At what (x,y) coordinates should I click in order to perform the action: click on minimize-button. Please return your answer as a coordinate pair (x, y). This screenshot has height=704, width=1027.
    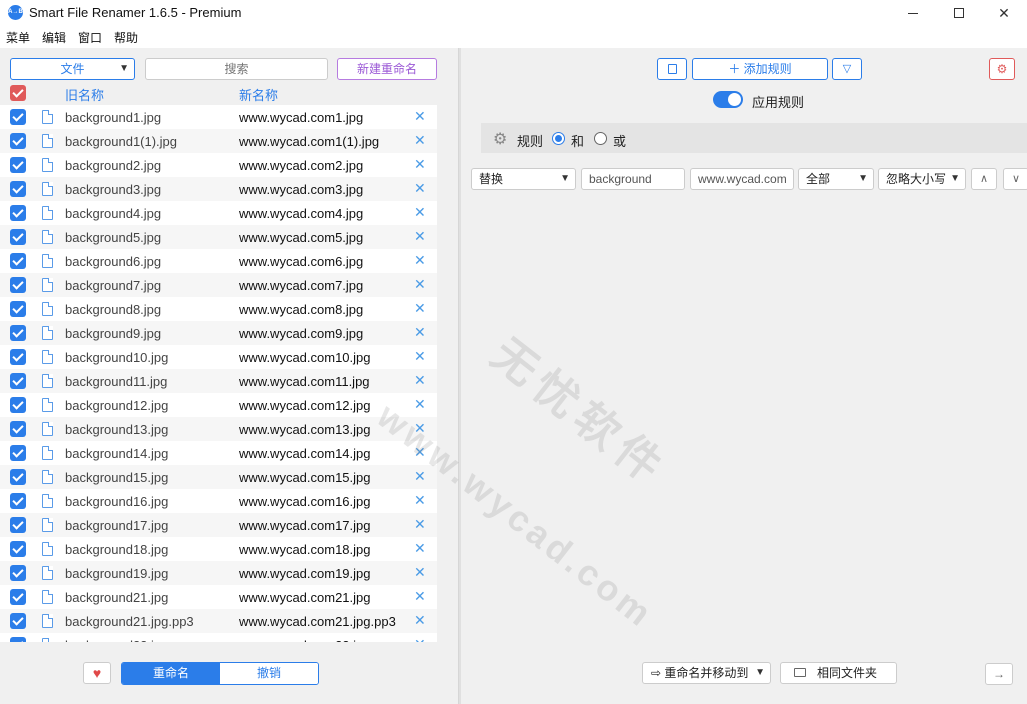
    Looking at the image, I should click on (913, 13).